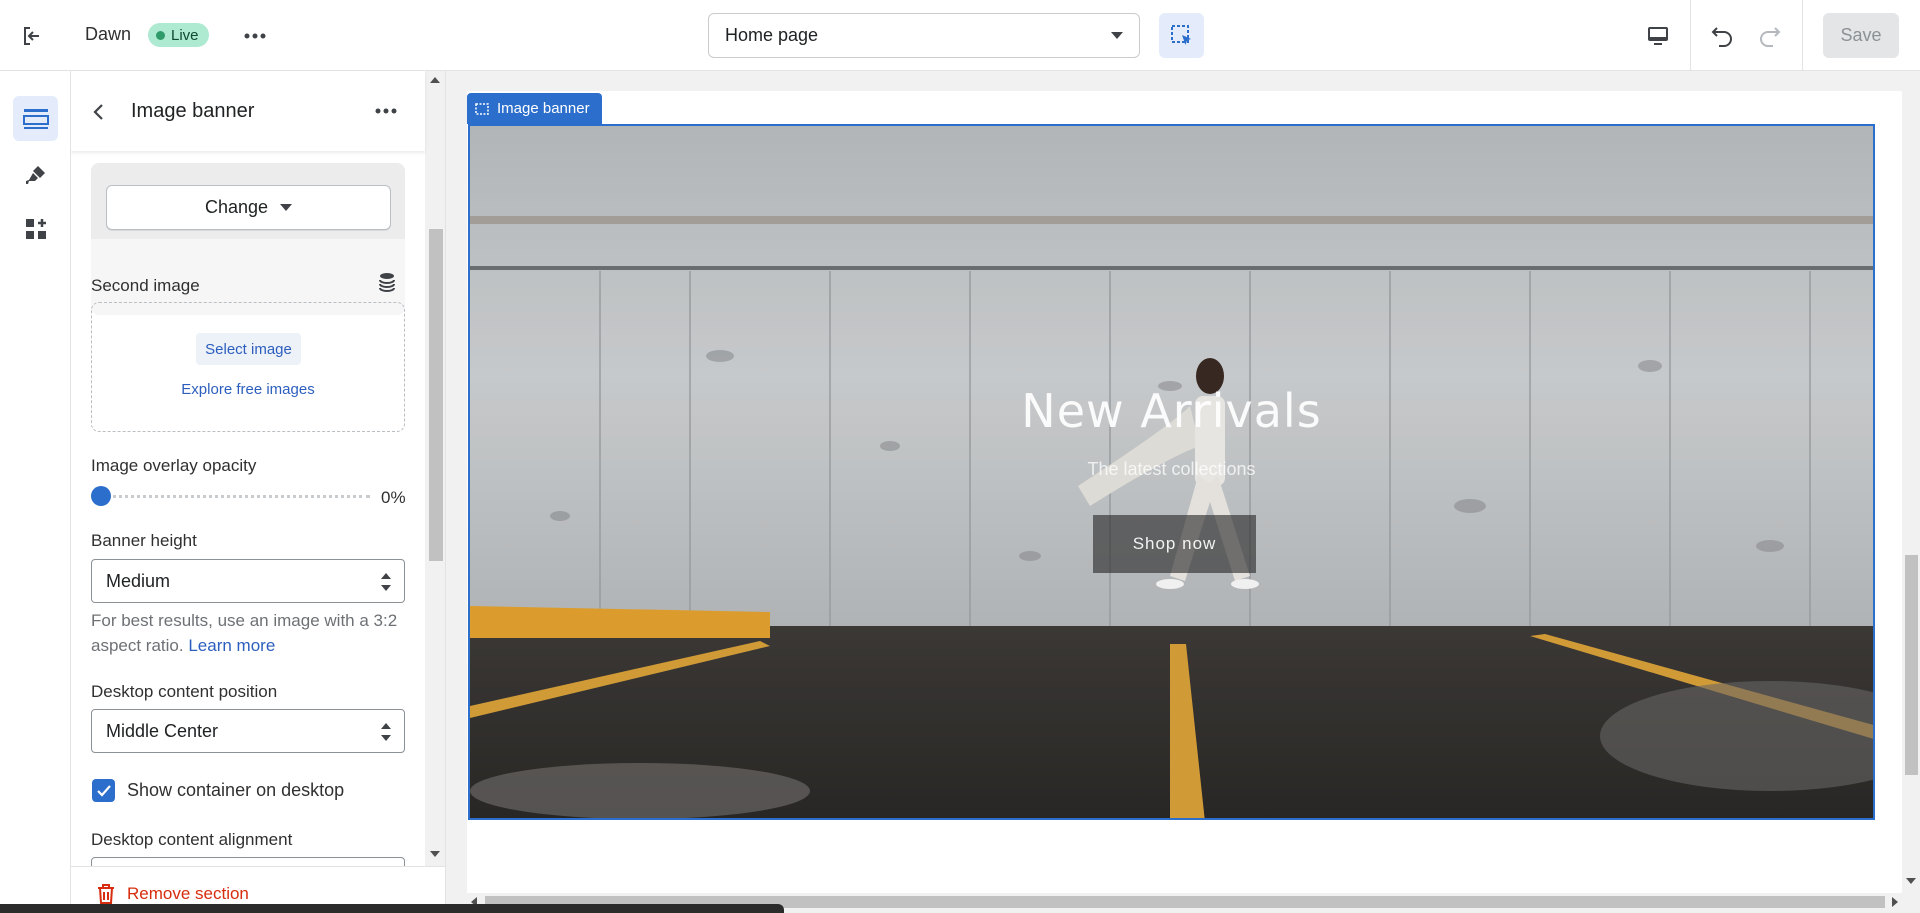 The height and width of the screenshot is (913, 1920). Describe the element at coordinates (386, 111) in the screenshot. I see `section-more-icon` at that location.